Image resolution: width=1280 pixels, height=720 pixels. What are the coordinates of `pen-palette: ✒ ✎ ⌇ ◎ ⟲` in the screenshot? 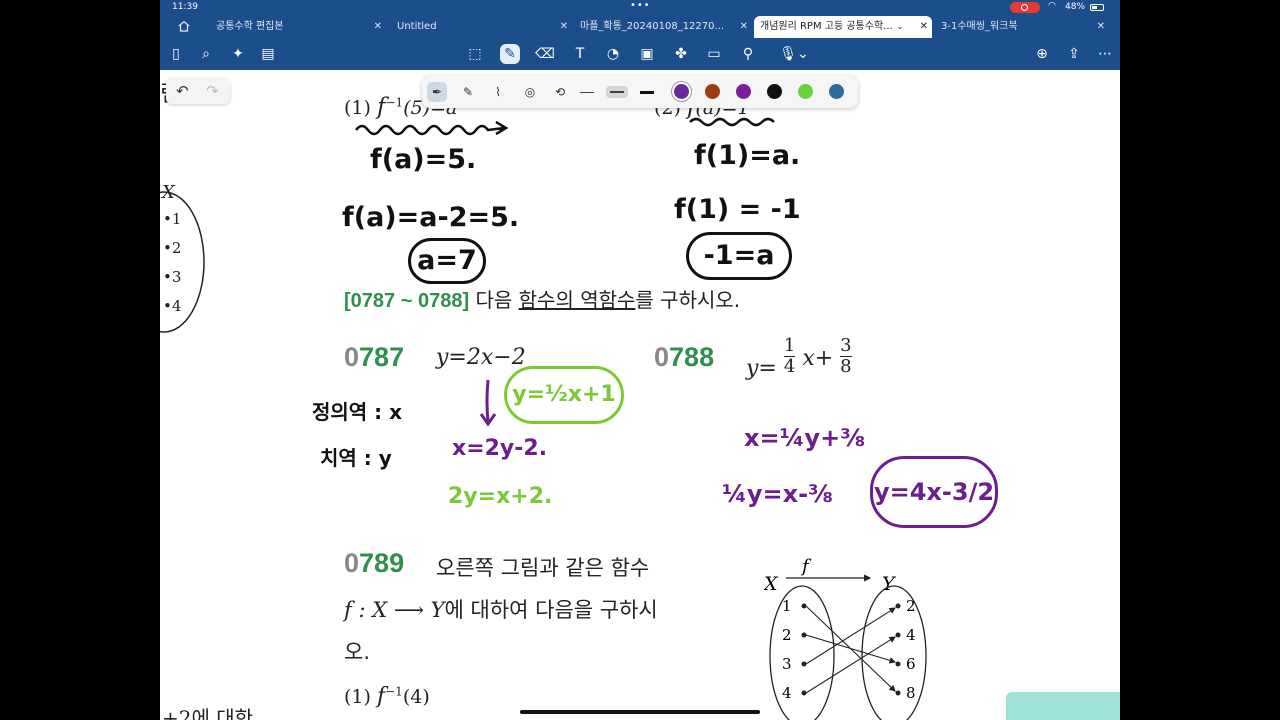 It's located at (640, 92).